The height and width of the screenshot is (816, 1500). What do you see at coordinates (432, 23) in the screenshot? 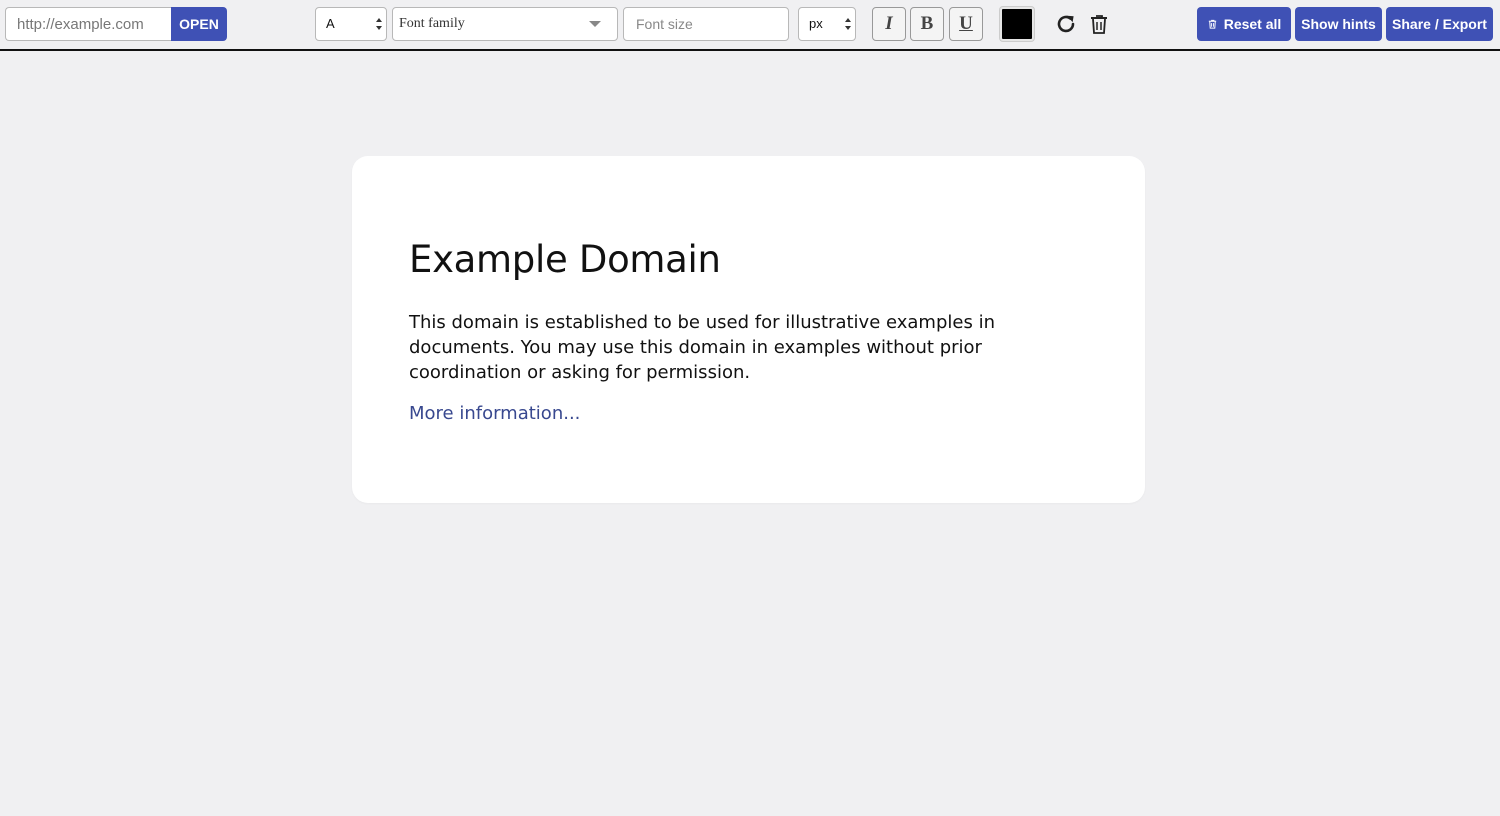
I see `font-family-value: Font family` at bounding box center [432, 23].